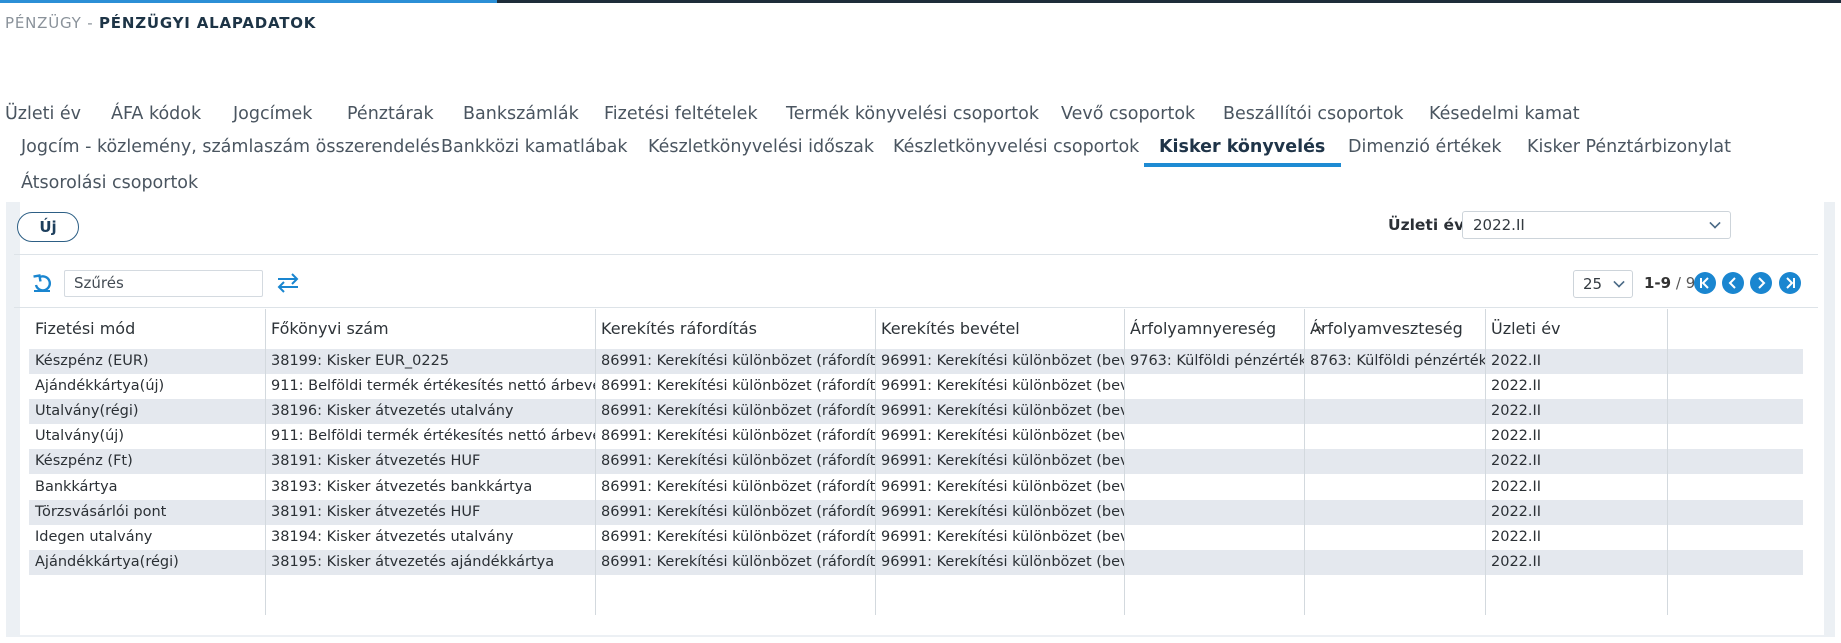 This screenshot has width=1841, height=643. What do you see at coordinates (1685, 283) in the screenshot?
I see `page-total: / 9` at bounding box center [1685, 283].